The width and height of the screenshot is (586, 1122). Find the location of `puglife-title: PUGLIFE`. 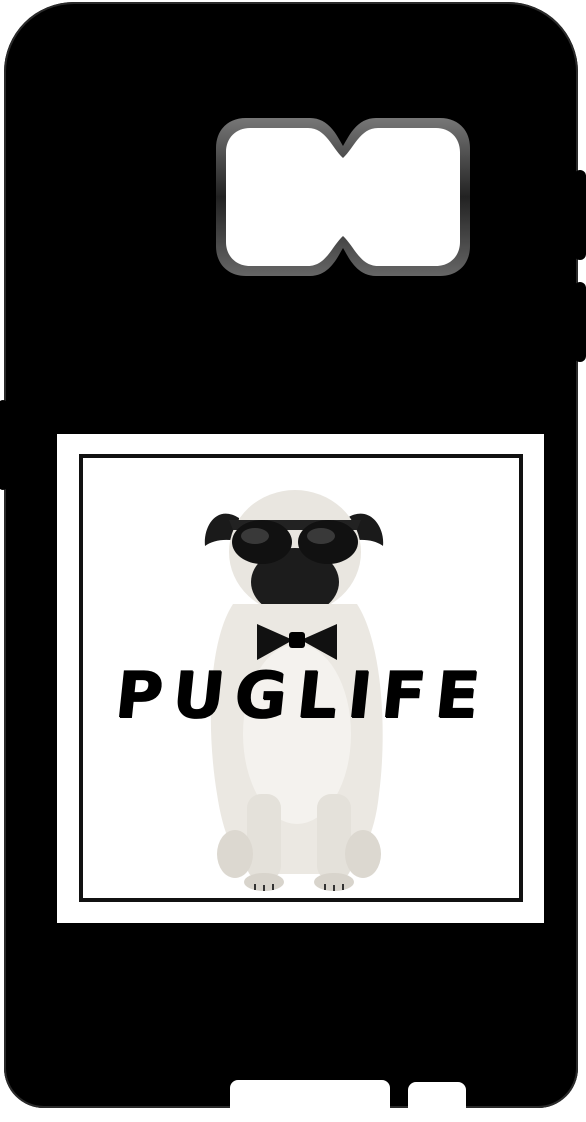

puglife-title: PUGLIFE is located at coordinates (302, 696).